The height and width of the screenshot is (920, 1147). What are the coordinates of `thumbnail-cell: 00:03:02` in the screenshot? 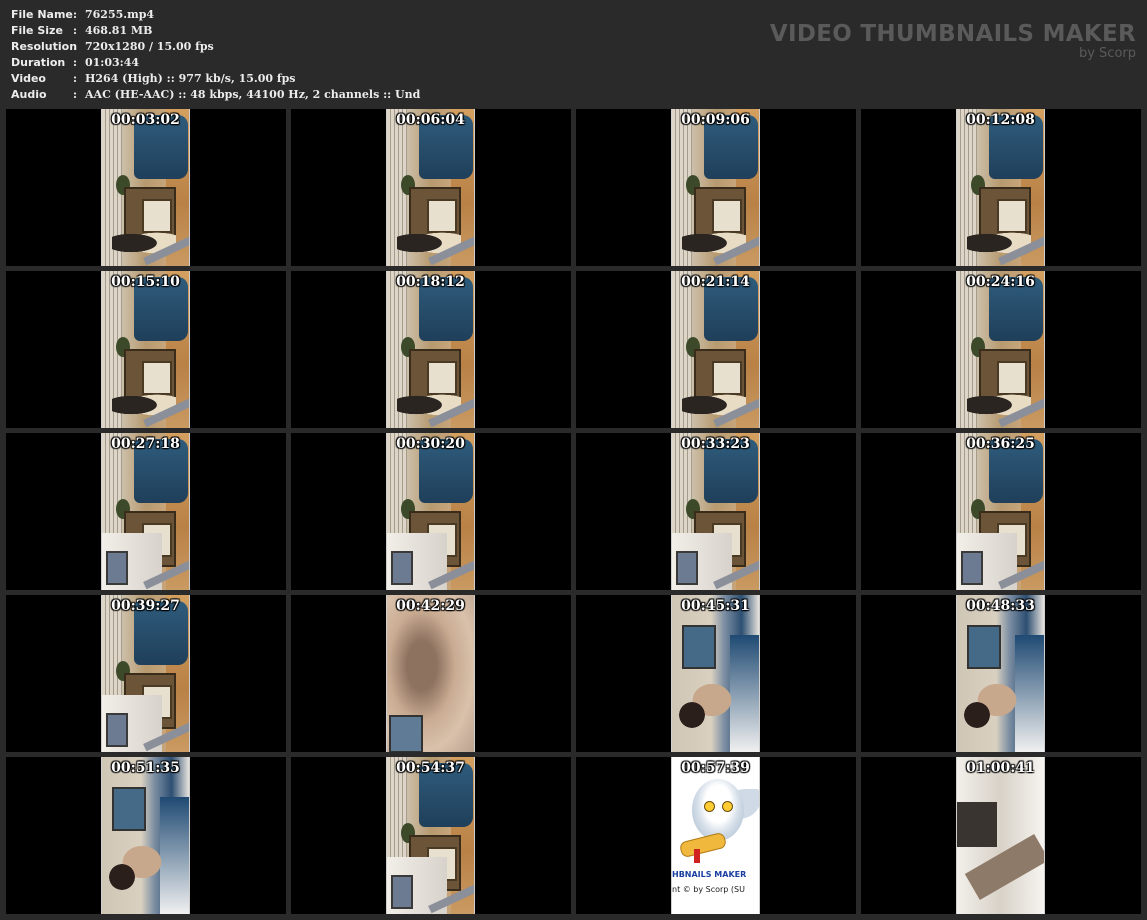 It's located at (146, 187).